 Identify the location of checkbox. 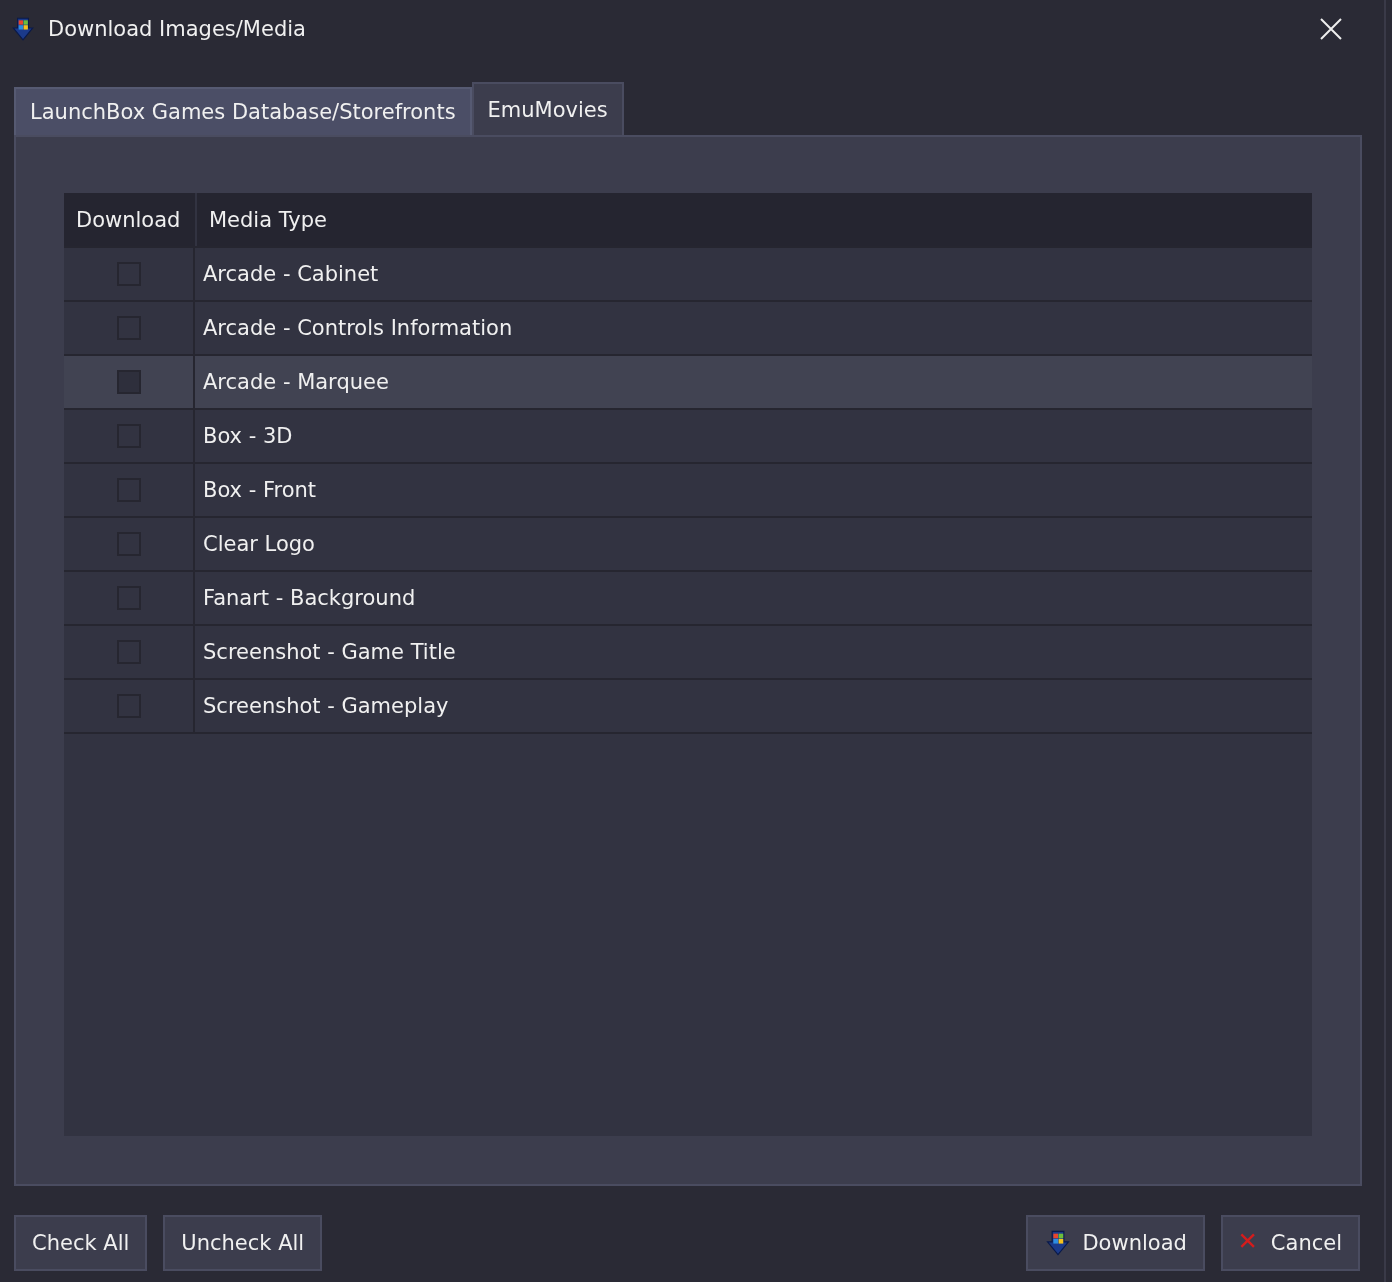
(128, 382).